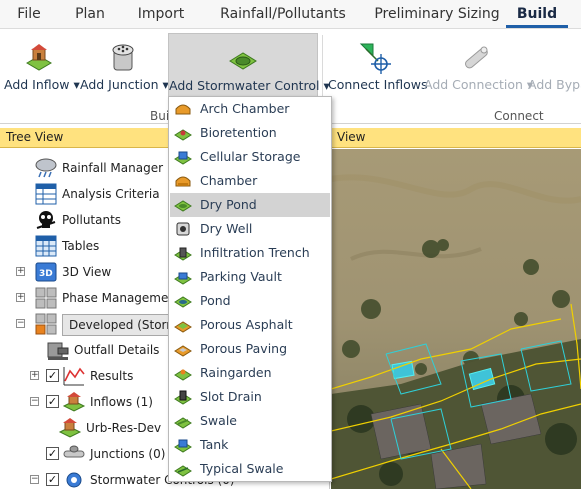 This screenshot has height=489, width=581. I want to click on menu-item-typical-swale: Typical Swale, so click(250, 469).